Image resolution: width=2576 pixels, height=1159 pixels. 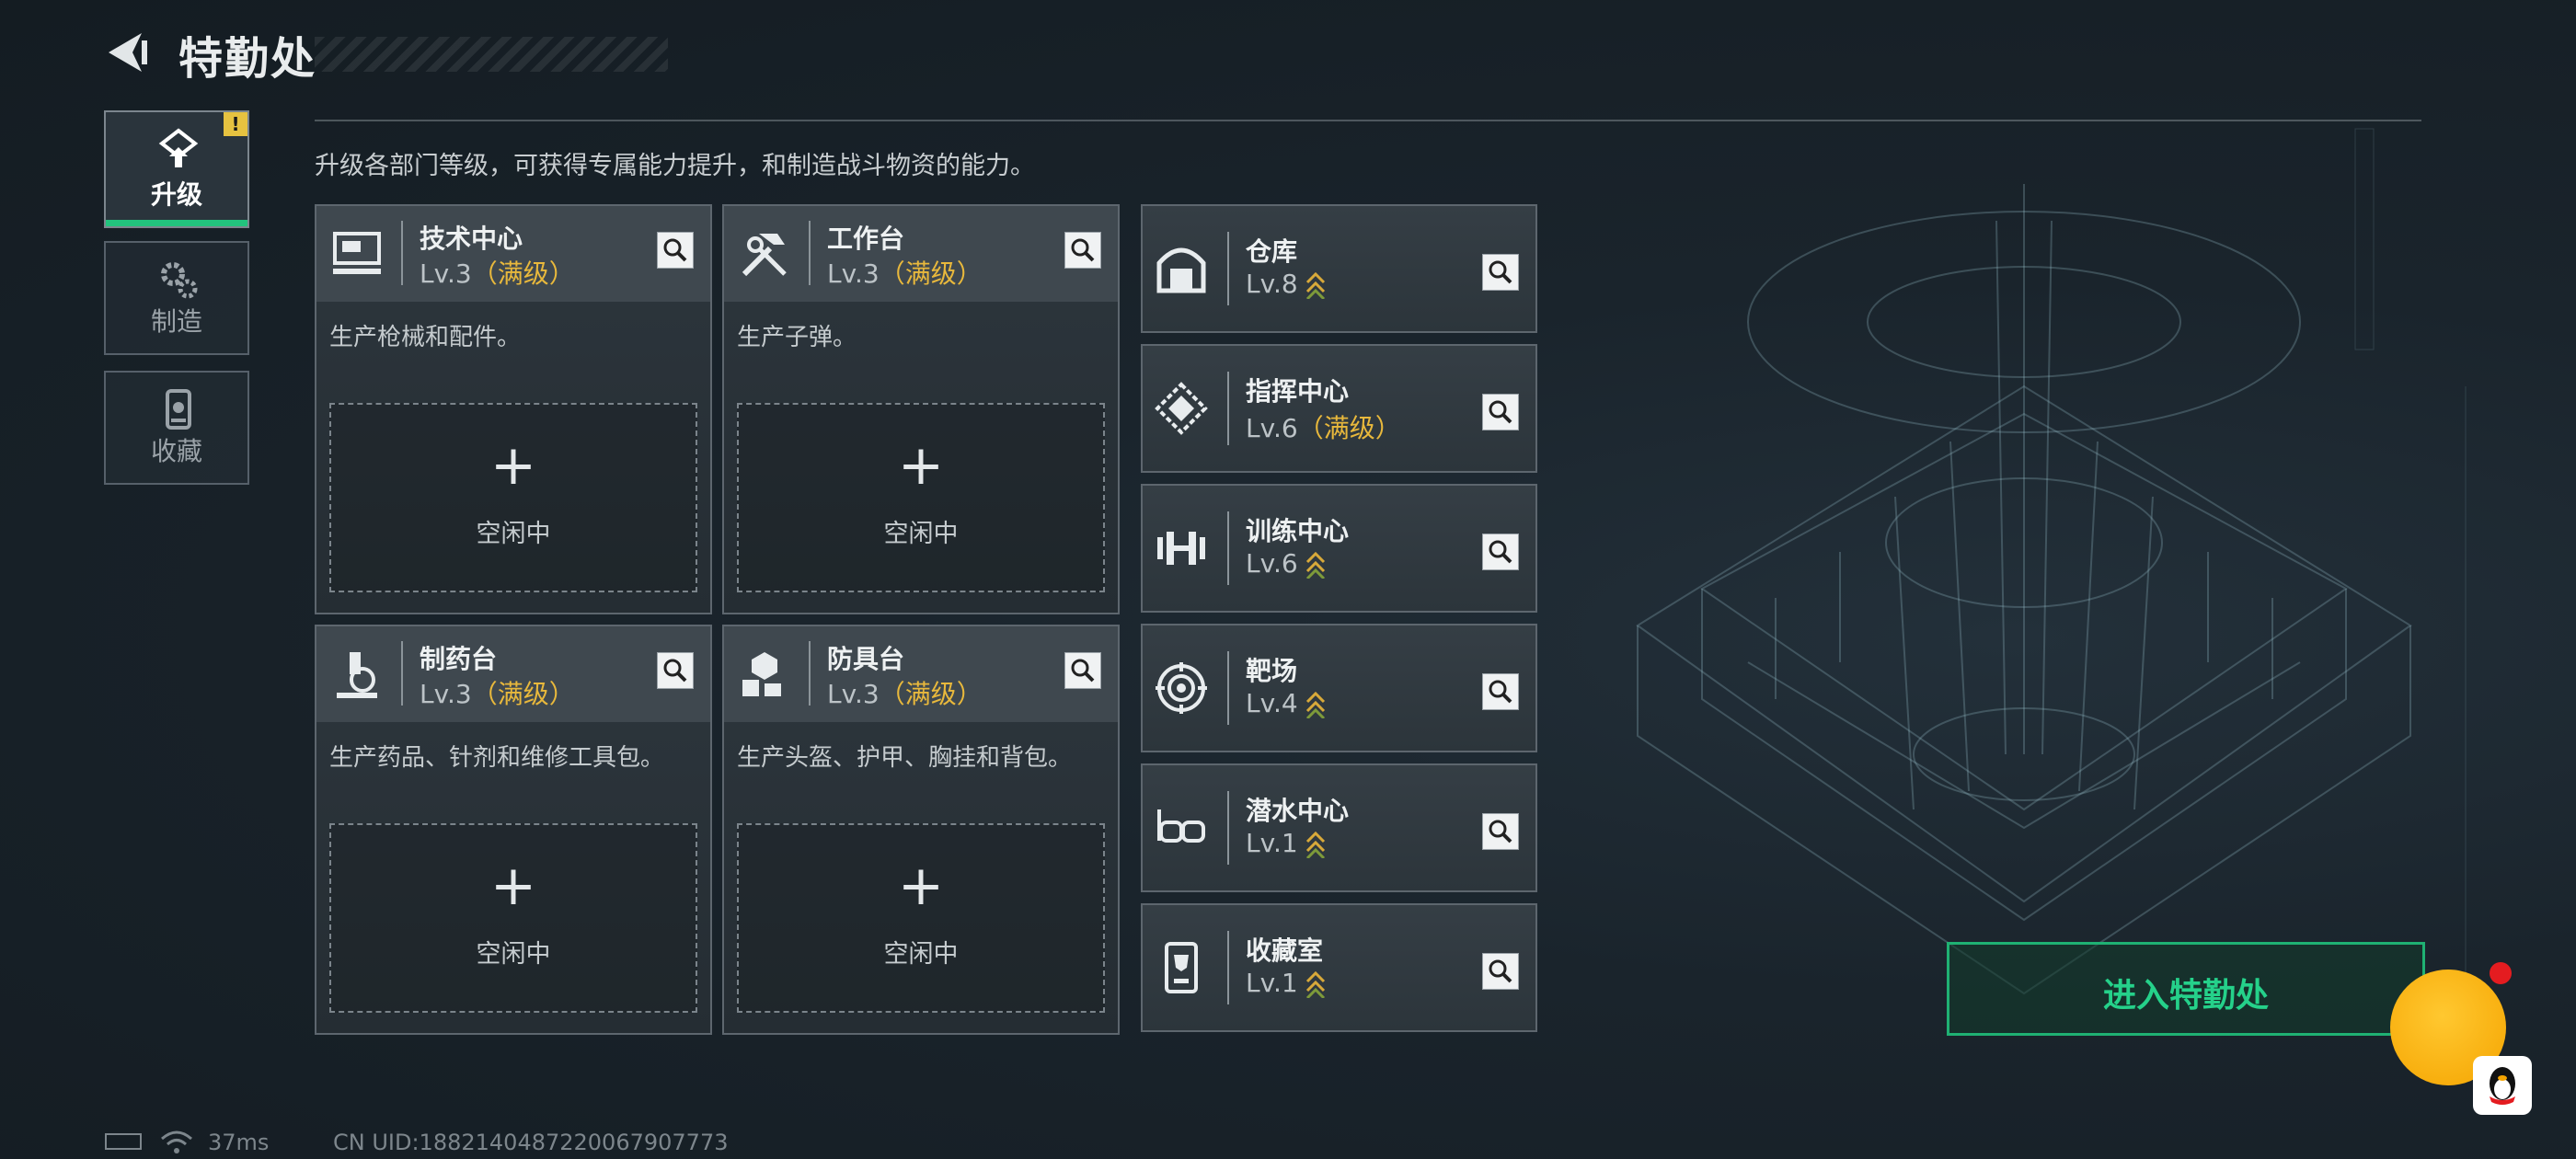 What do you see at coordinates (471, 239) in the screenshot?
I see `workshop-name: 技术中心` at bounding box center [471, 239].